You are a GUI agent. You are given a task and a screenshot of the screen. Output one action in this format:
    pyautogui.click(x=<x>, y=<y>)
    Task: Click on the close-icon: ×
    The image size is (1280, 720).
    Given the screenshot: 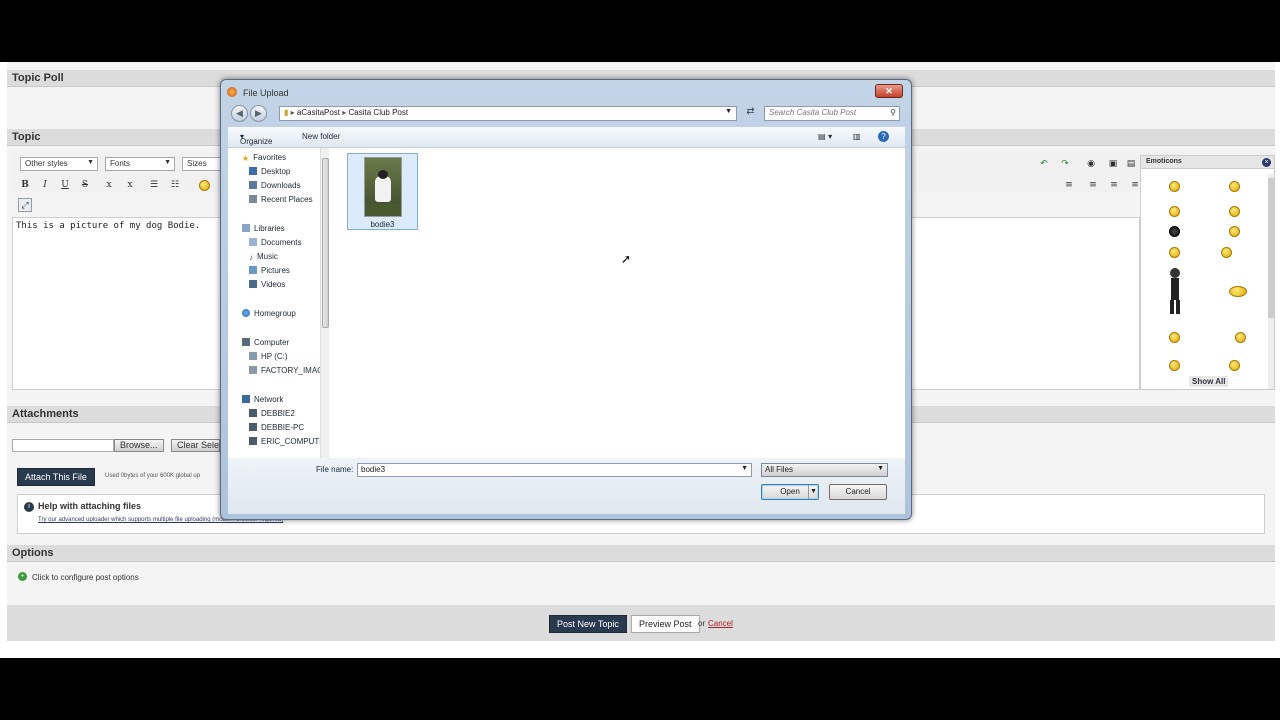 What is the action you would take?
    pyautogui.click(x=1266, y=162)
    